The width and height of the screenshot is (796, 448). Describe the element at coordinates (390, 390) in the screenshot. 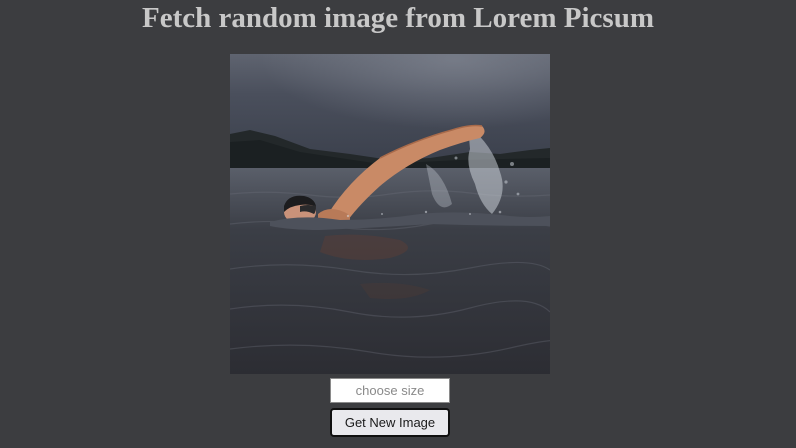

I see `size-input` at that location.